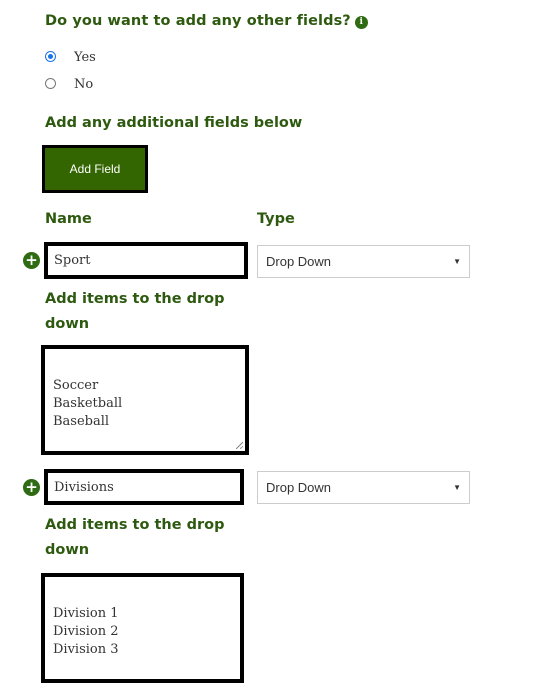  What do you see at coordinates (276, 219) in the screenshot?
I see `type-column-header: Type` at bounding box center [276, 219].